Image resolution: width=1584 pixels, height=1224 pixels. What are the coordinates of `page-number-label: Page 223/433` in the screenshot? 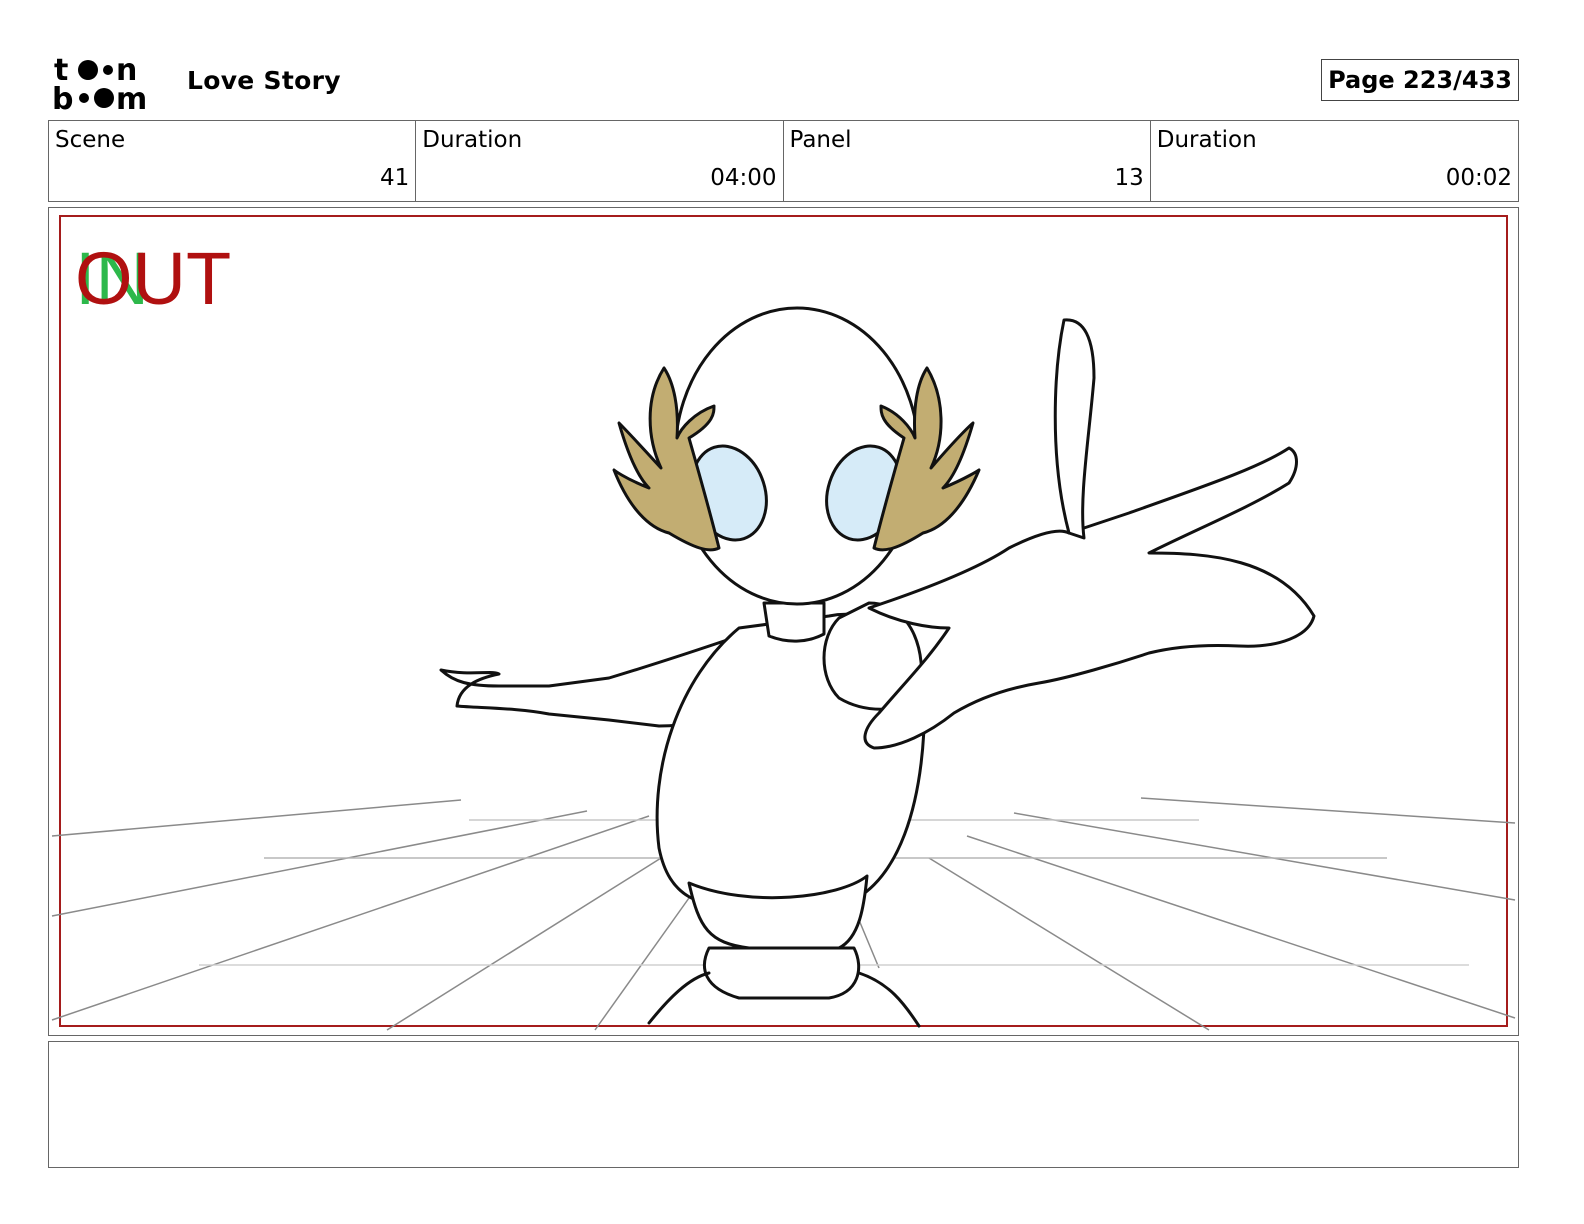 It's located at (1420, 80).